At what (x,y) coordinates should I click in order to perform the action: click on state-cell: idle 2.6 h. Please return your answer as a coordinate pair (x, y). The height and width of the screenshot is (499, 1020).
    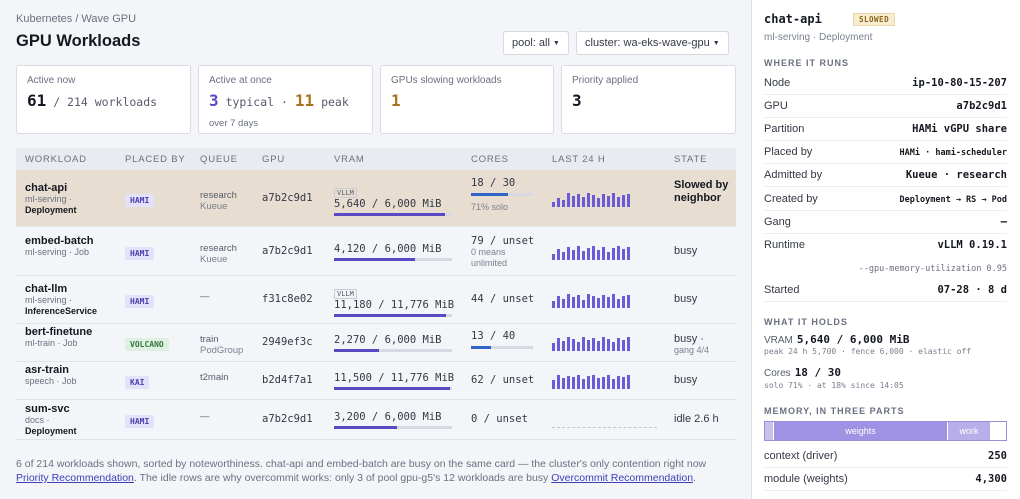
    Looking at the image, I should click on (696, 419).